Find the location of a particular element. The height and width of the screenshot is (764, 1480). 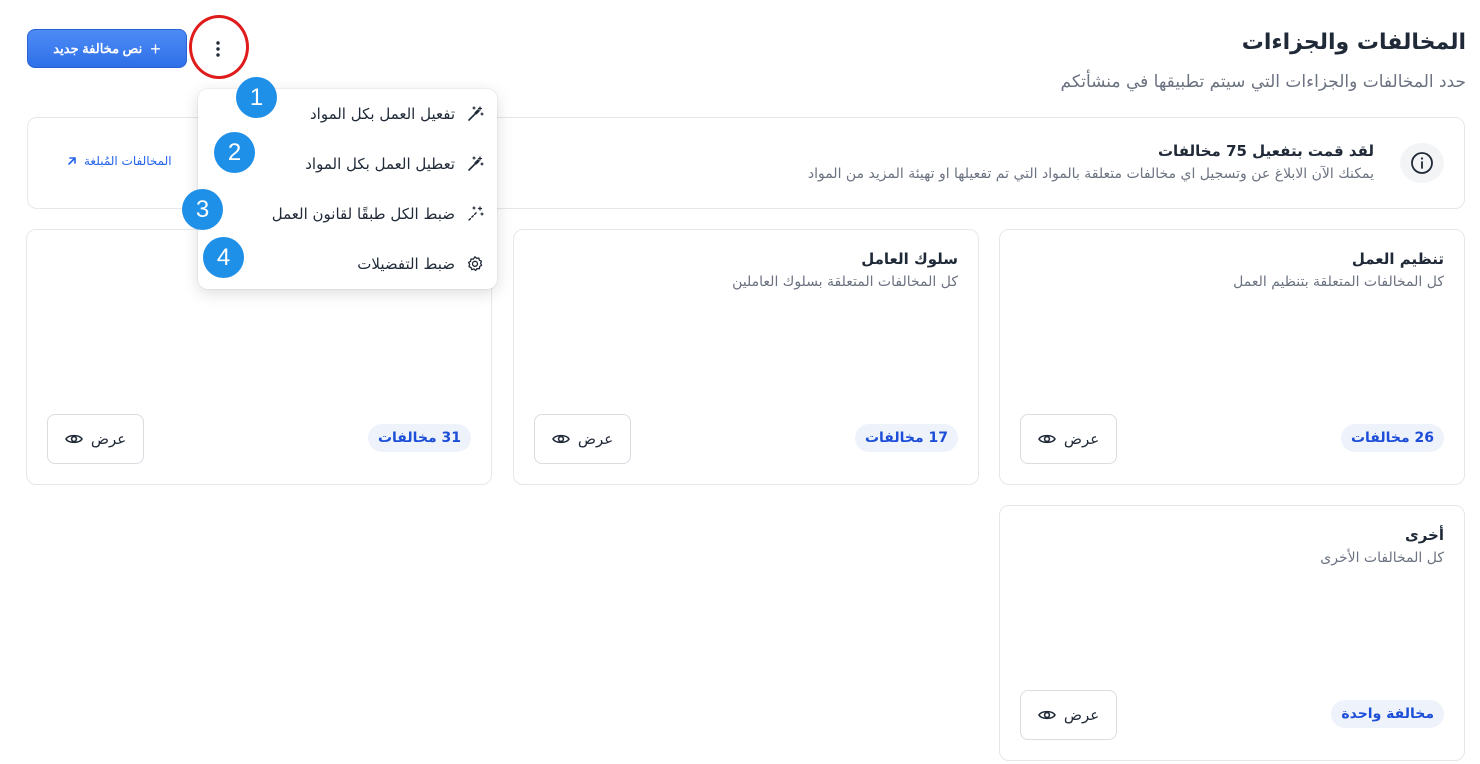

step-marker-1: 1 is located at coordinates (256, 97).